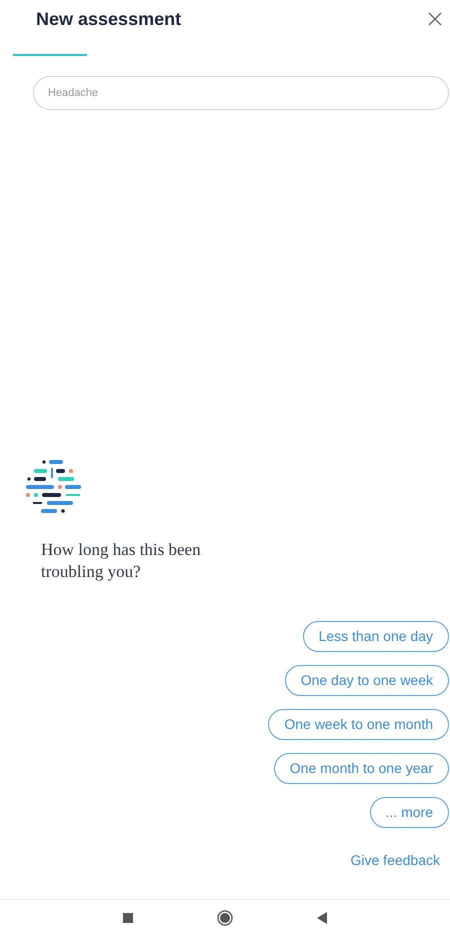 This screenshot has width=450, height=935. What do you see at coordinates (366, 680) in the screenshot?
I see `answer-option: One day to one week` at bounding box center [366, 680].